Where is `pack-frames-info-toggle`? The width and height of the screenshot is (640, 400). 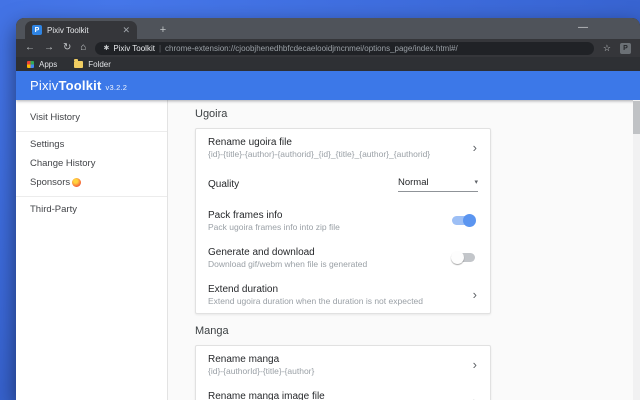 pack-frames-info-toggle is located at coordinates (464, 220).